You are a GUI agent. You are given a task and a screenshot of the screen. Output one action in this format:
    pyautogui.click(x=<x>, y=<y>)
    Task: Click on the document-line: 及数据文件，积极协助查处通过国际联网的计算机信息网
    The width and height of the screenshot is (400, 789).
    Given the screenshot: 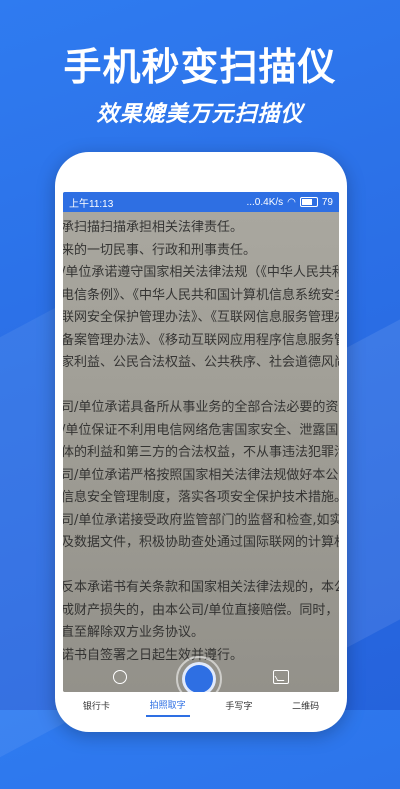 What is the action you would take?
    pyautogui.click(x=201, y=542)
    